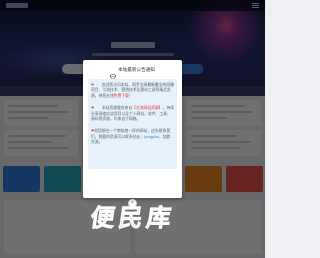  What do you see at coordinates (123, 95) in the screenshot?
I see `notice-highlight: 免费下载！` at bounding box center [123, 95].